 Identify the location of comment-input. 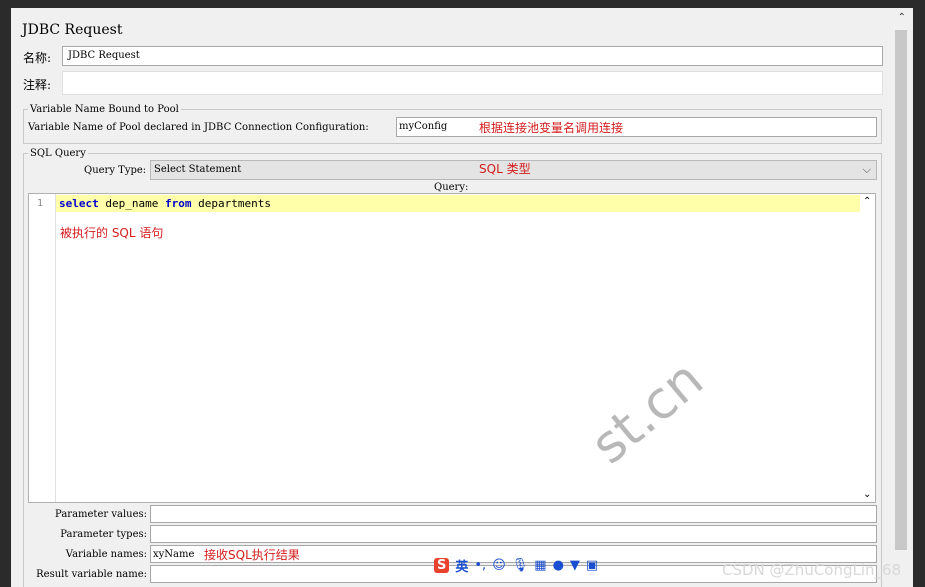
(472, 83).